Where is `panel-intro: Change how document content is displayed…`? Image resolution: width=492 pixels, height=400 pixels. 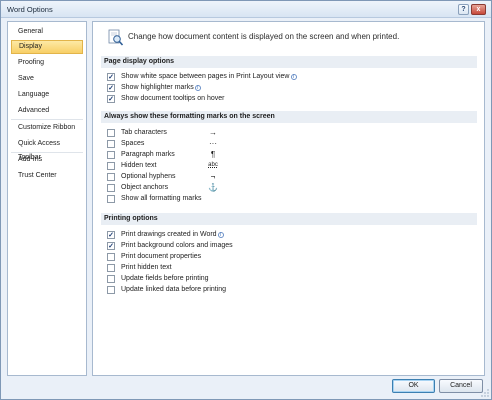
panel-intro: Change how document content is displayed… is located at coordinates (264, 36).